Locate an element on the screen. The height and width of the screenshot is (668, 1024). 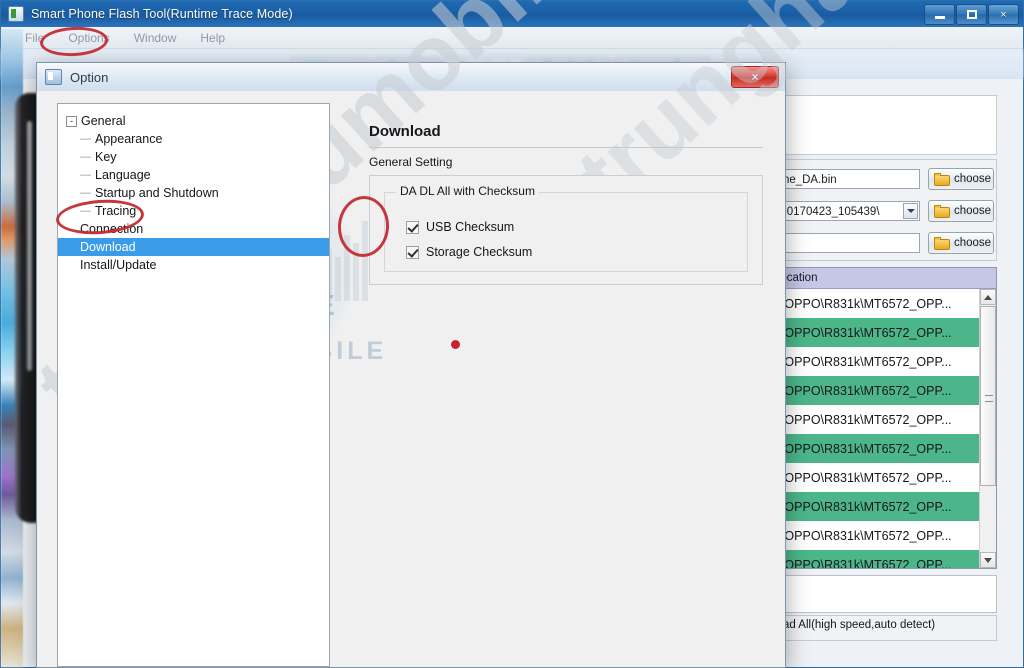
app-icon is located at coordinates (16, 14).